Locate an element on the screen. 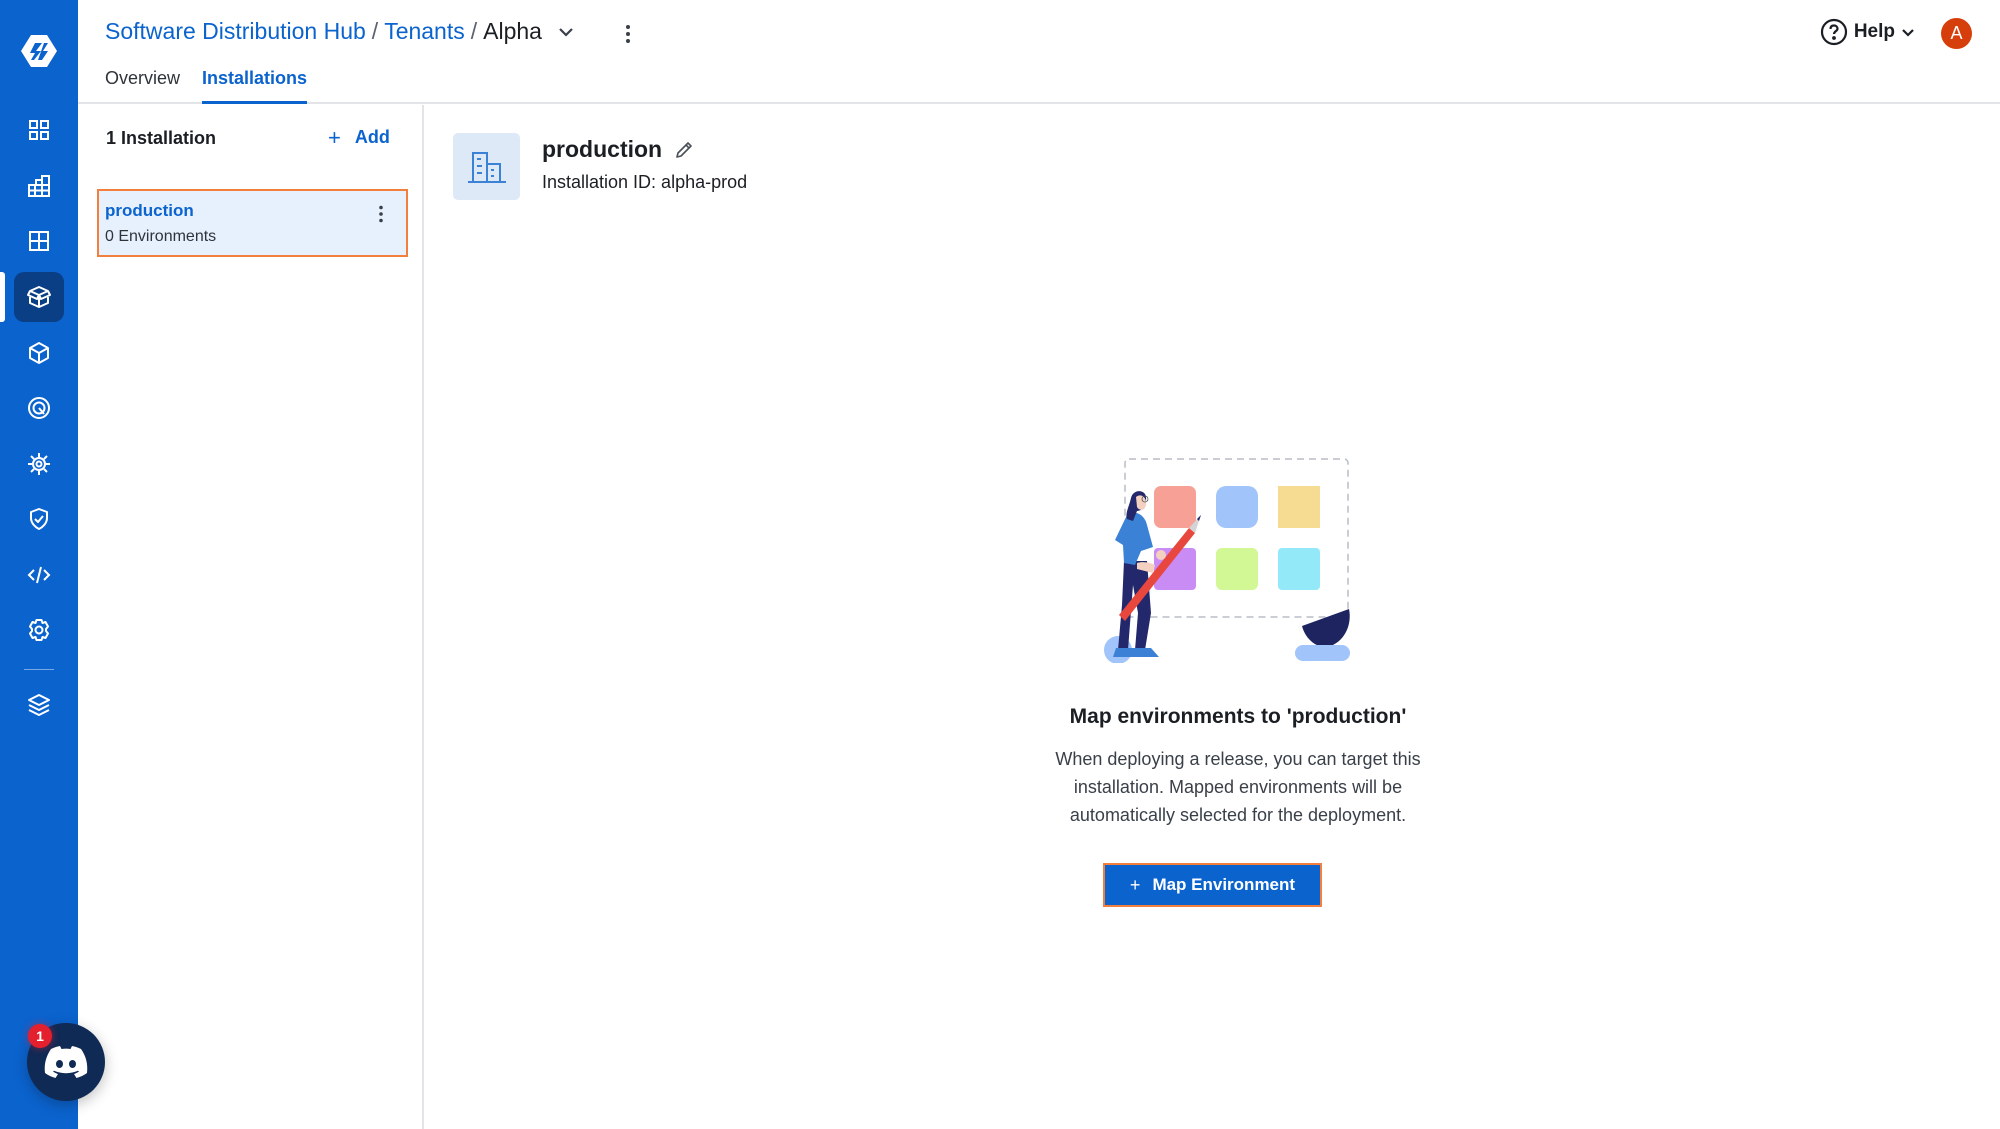 The width and height of the screenshot is (2000, 1129). installation-title: production is located at coordinates (618, 149).